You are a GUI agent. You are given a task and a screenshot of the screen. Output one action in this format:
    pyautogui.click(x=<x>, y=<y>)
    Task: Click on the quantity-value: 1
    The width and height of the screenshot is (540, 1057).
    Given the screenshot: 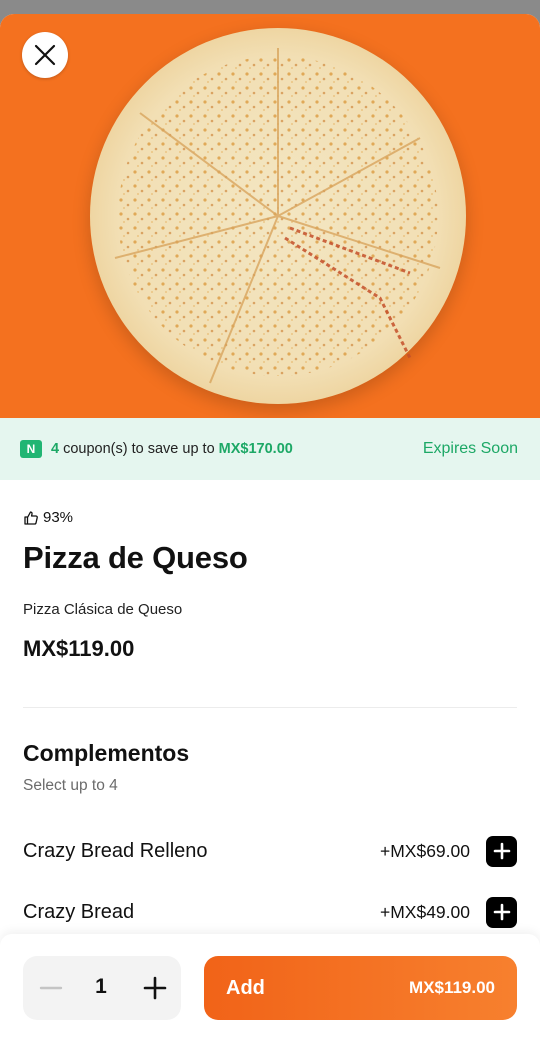 What is the action you would take?
    pyautogui.click(x=101, y=986)
    